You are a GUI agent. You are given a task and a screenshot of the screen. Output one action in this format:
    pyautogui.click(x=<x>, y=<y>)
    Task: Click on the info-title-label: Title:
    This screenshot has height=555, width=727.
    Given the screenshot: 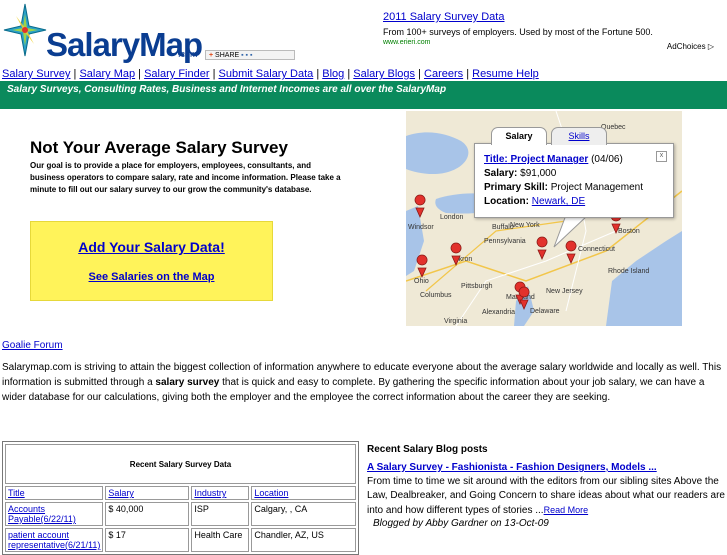 What is the action you would take?
    pyautogui.click(x=496, y=159)
    